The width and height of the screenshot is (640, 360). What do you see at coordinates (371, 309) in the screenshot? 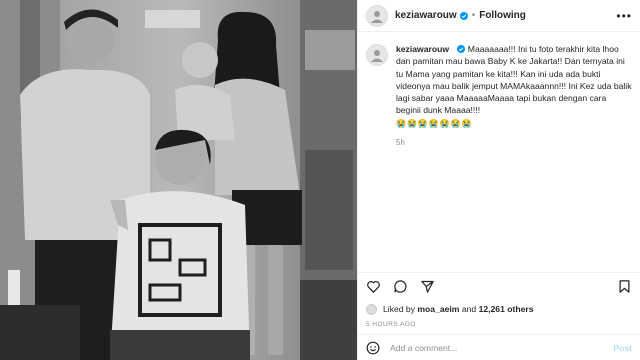
I see `liker-avatar` at bounding box center [371, 309].